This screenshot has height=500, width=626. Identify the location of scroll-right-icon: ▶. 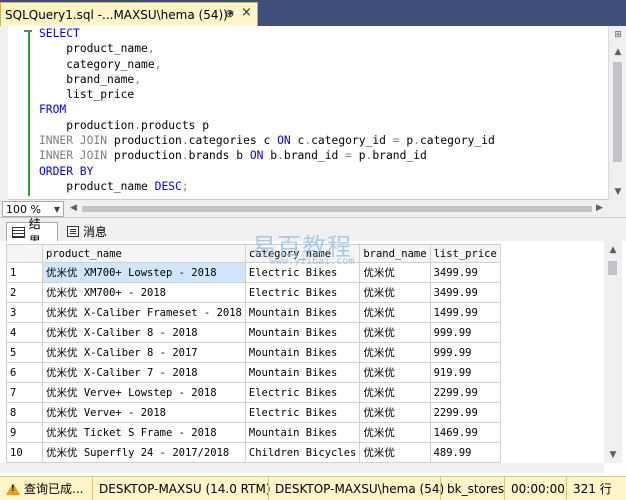
(599, 208).